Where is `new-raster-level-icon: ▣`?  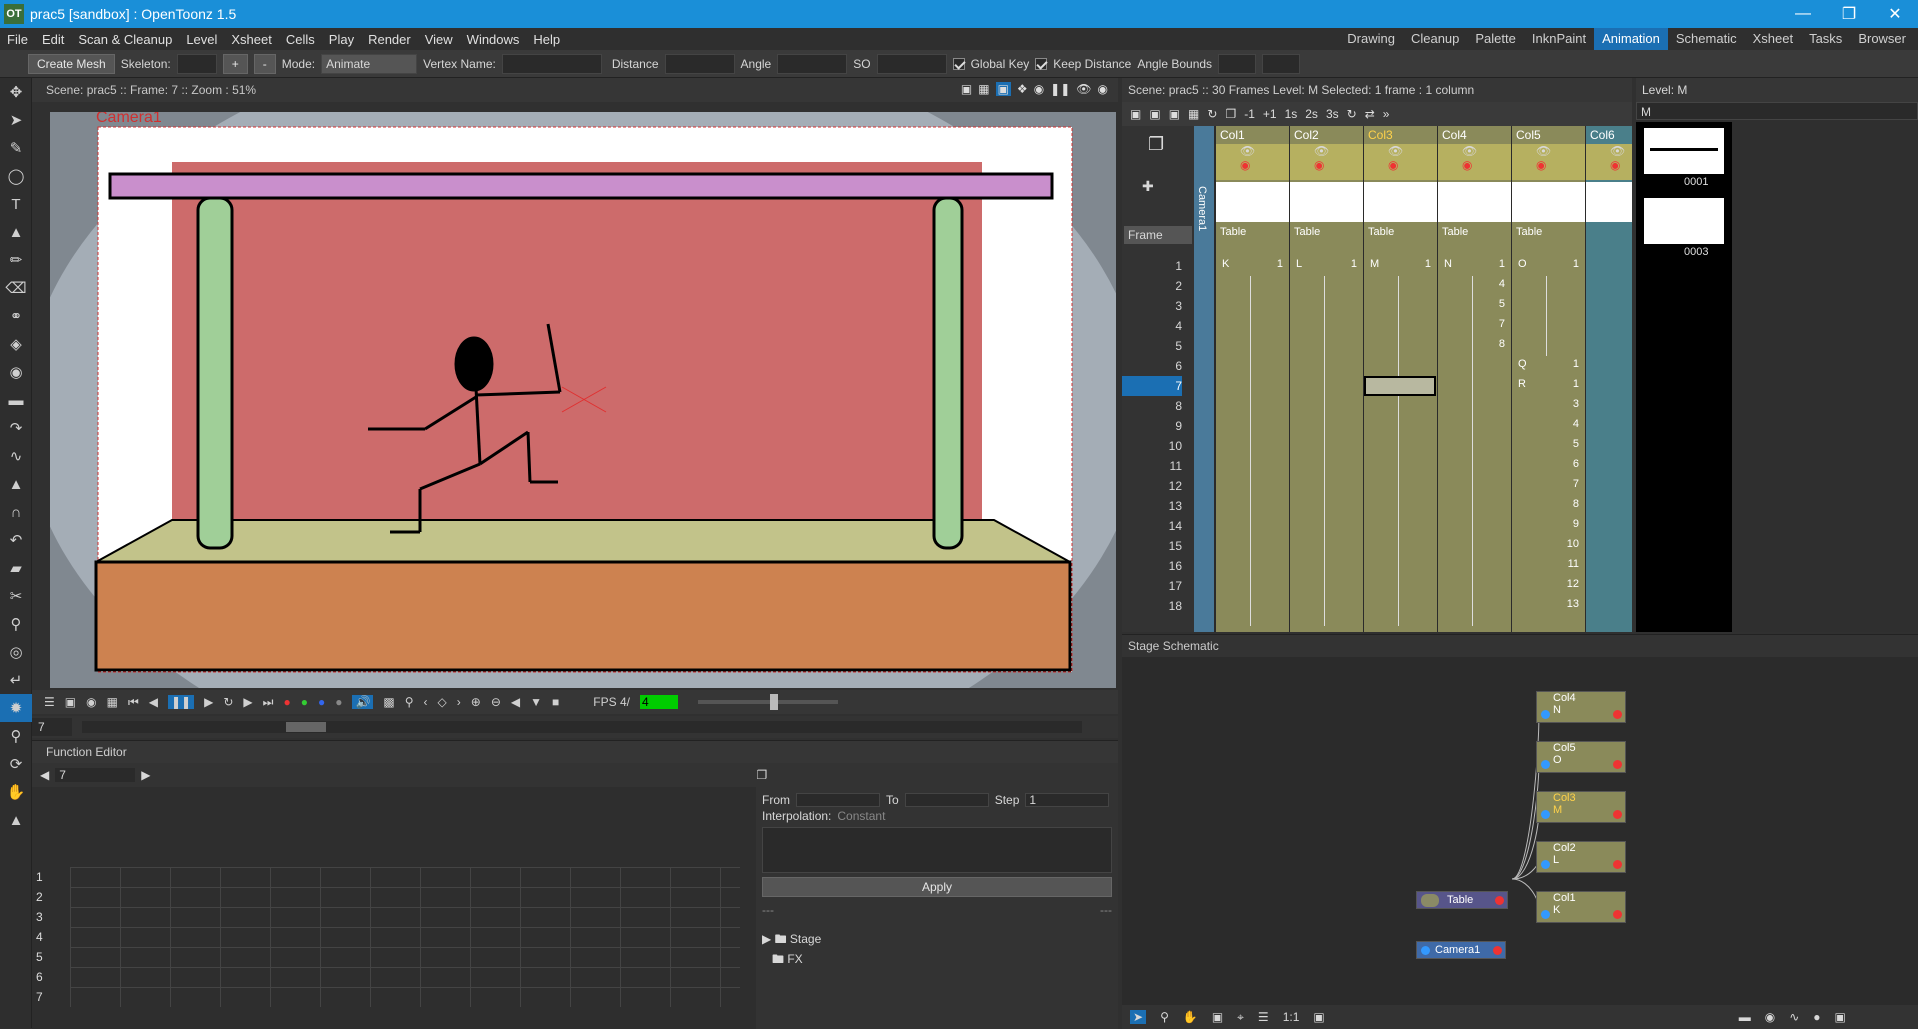 new-raster-level-icon: ▣ is located at coordinates (1174, 114).